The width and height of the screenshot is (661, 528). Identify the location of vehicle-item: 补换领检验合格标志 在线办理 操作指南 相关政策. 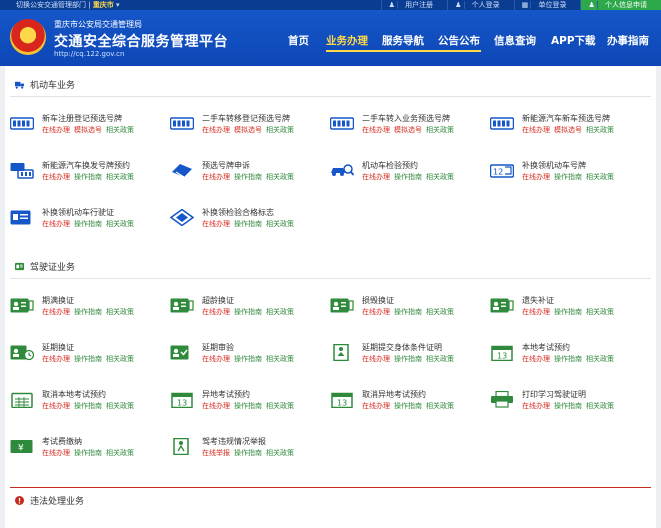
(247, 224).